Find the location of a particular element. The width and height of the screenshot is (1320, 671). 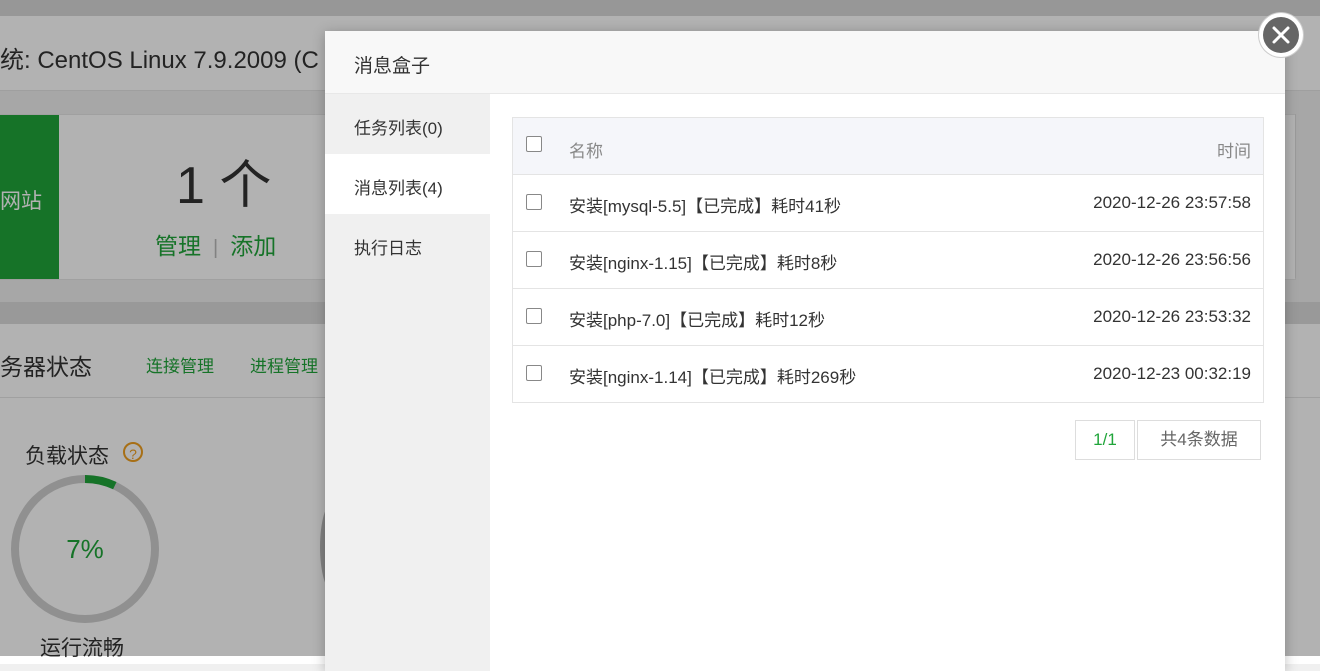

pagination: 1/1 共4条数据 is located at coordinates (1168, 440).